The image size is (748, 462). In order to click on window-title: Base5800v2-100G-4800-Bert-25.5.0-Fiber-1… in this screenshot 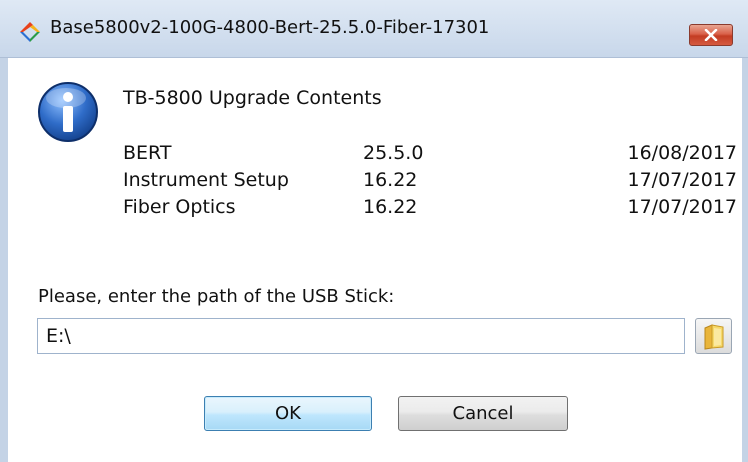, I will do `click(270, 27)`.